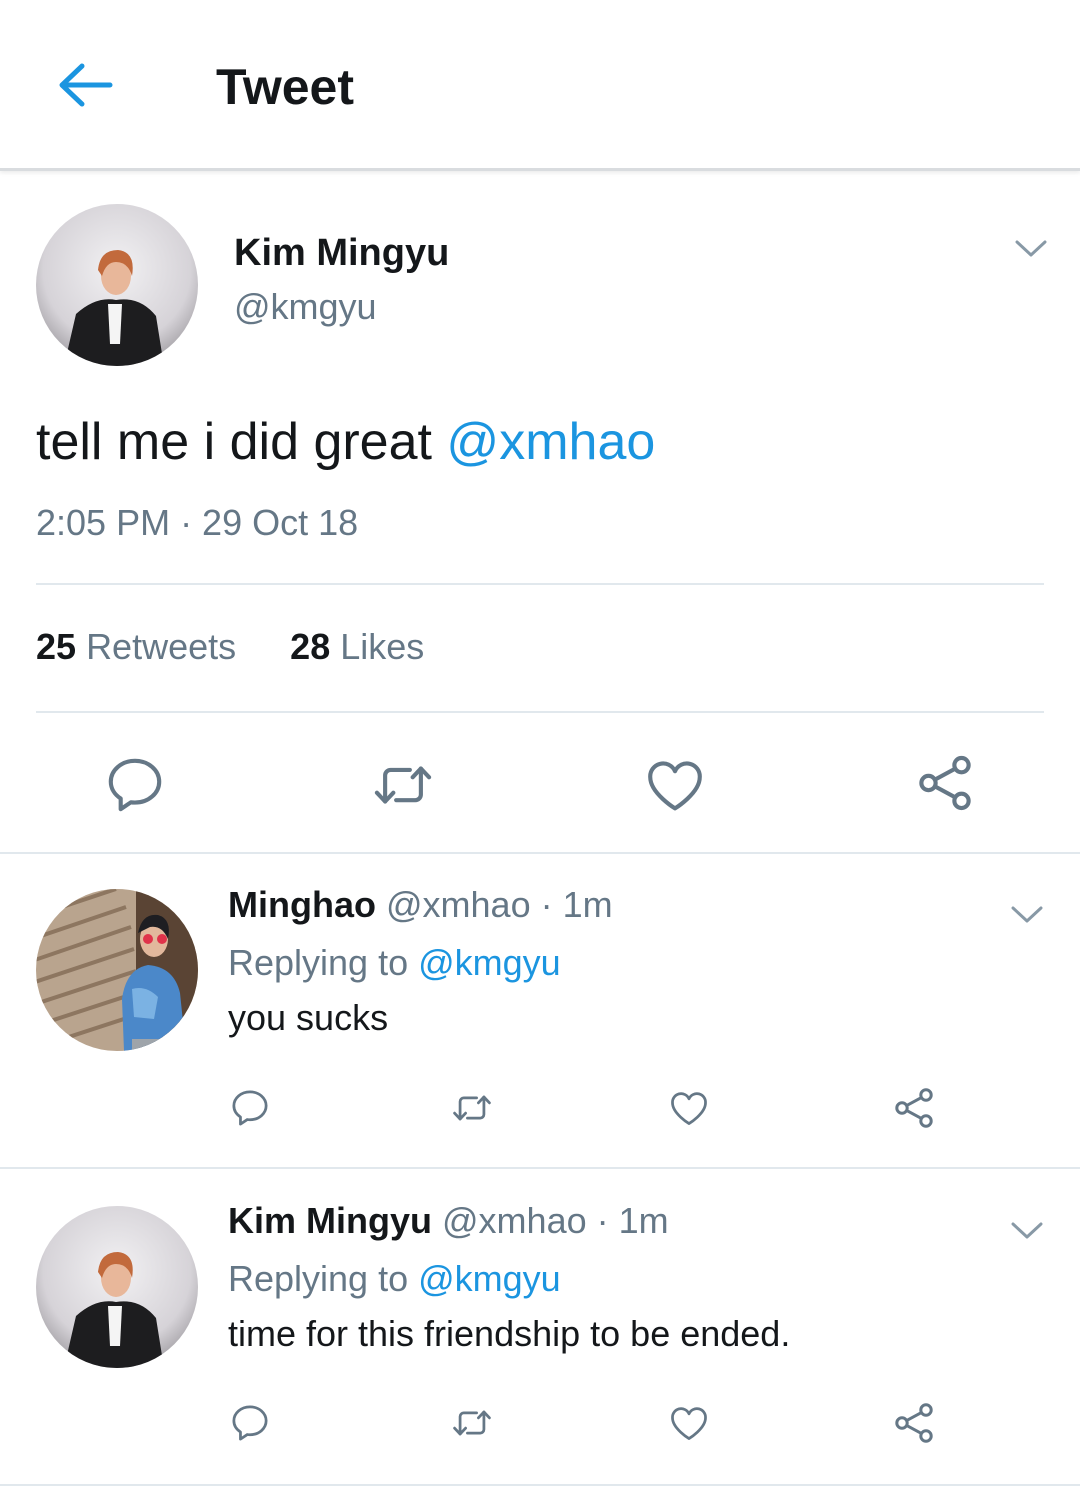  I want to click on reply-header: Minghao @xmhao · 1m, so click(420, 905).